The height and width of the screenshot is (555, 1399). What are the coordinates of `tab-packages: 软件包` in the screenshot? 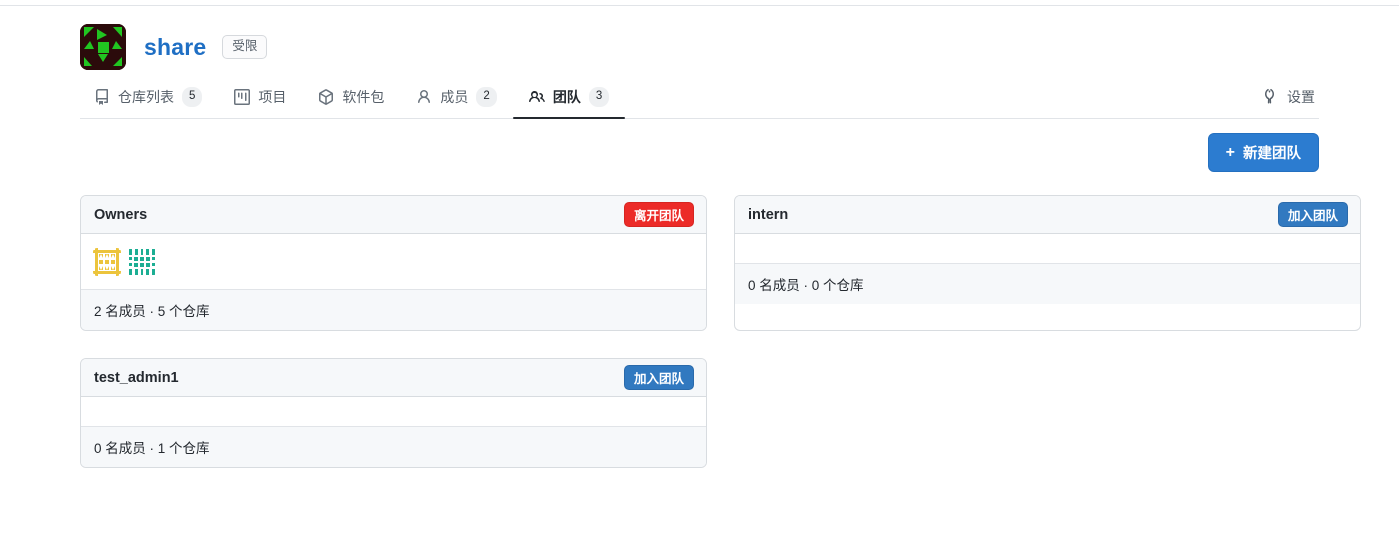 It's located at (351, 101).